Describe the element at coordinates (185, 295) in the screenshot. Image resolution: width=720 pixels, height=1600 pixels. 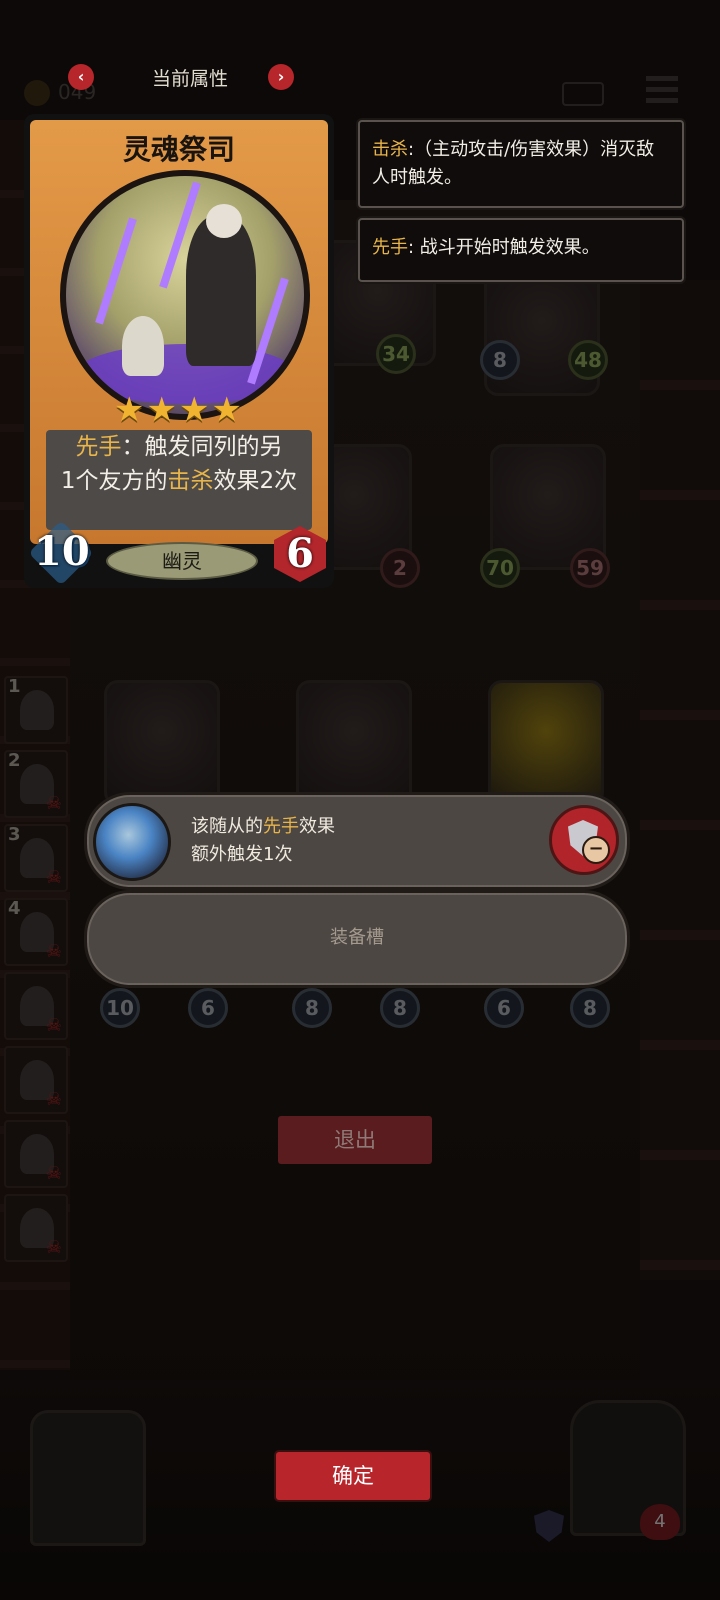
I see `card-portrait` at that location.